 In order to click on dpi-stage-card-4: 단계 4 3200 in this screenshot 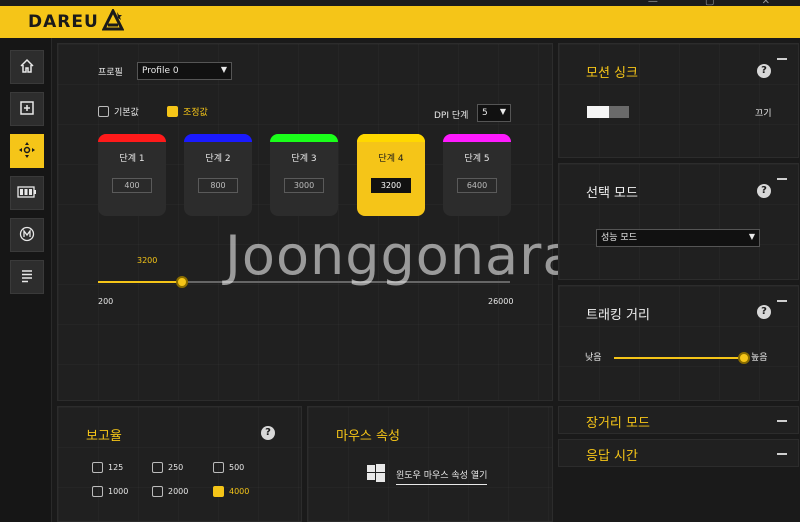, I will do `click(391, 175)`.